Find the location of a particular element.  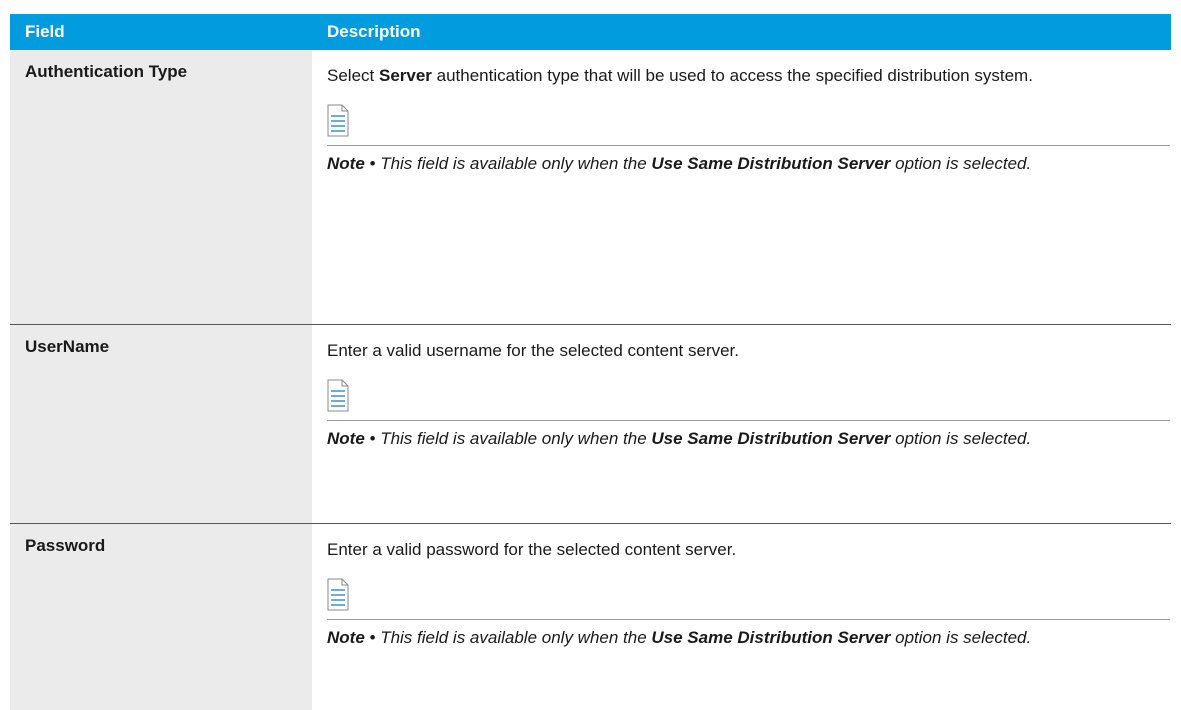

description-text-part: Select is located at coordinates (353, 75).